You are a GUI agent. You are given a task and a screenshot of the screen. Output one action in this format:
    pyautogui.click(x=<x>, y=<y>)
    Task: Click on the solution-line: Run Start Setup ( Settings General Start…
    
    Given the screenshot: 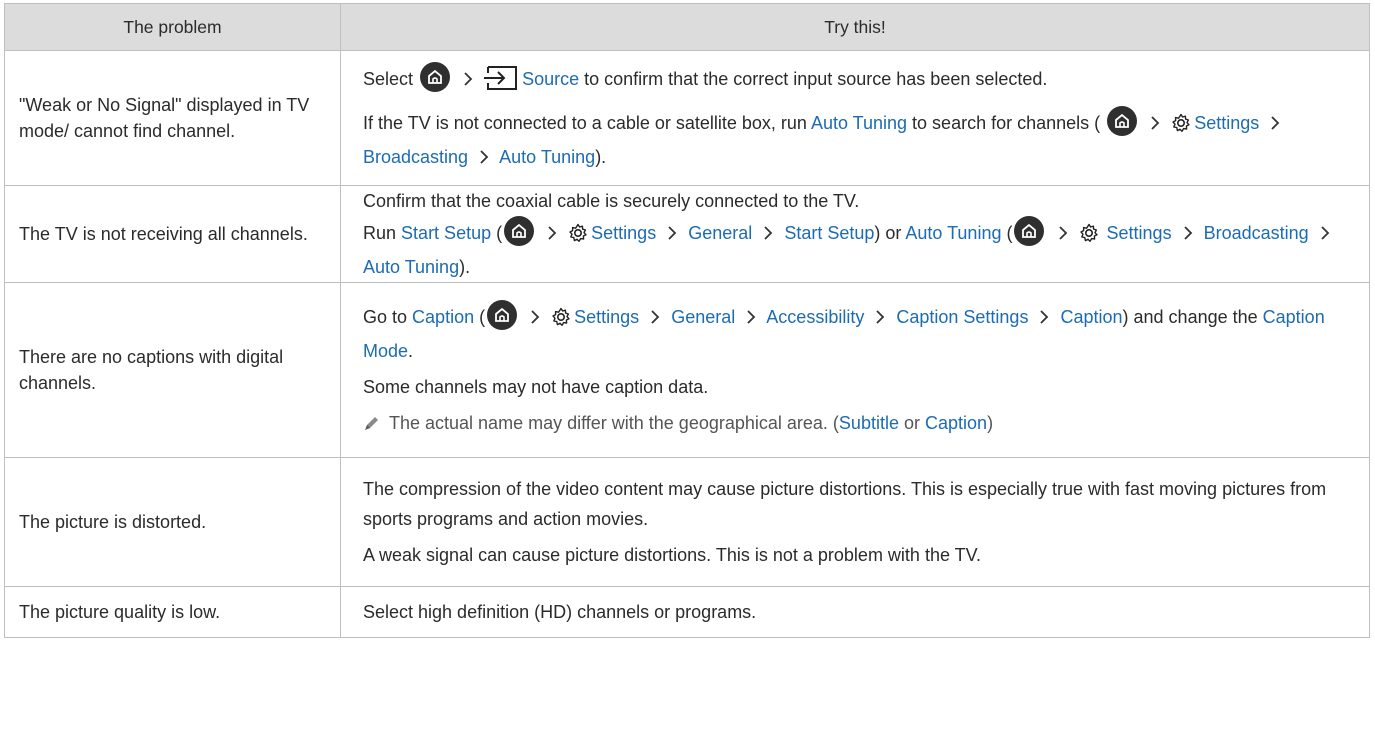 What is the action you would take?
    pyautogui.click(x=858, y=249)
    